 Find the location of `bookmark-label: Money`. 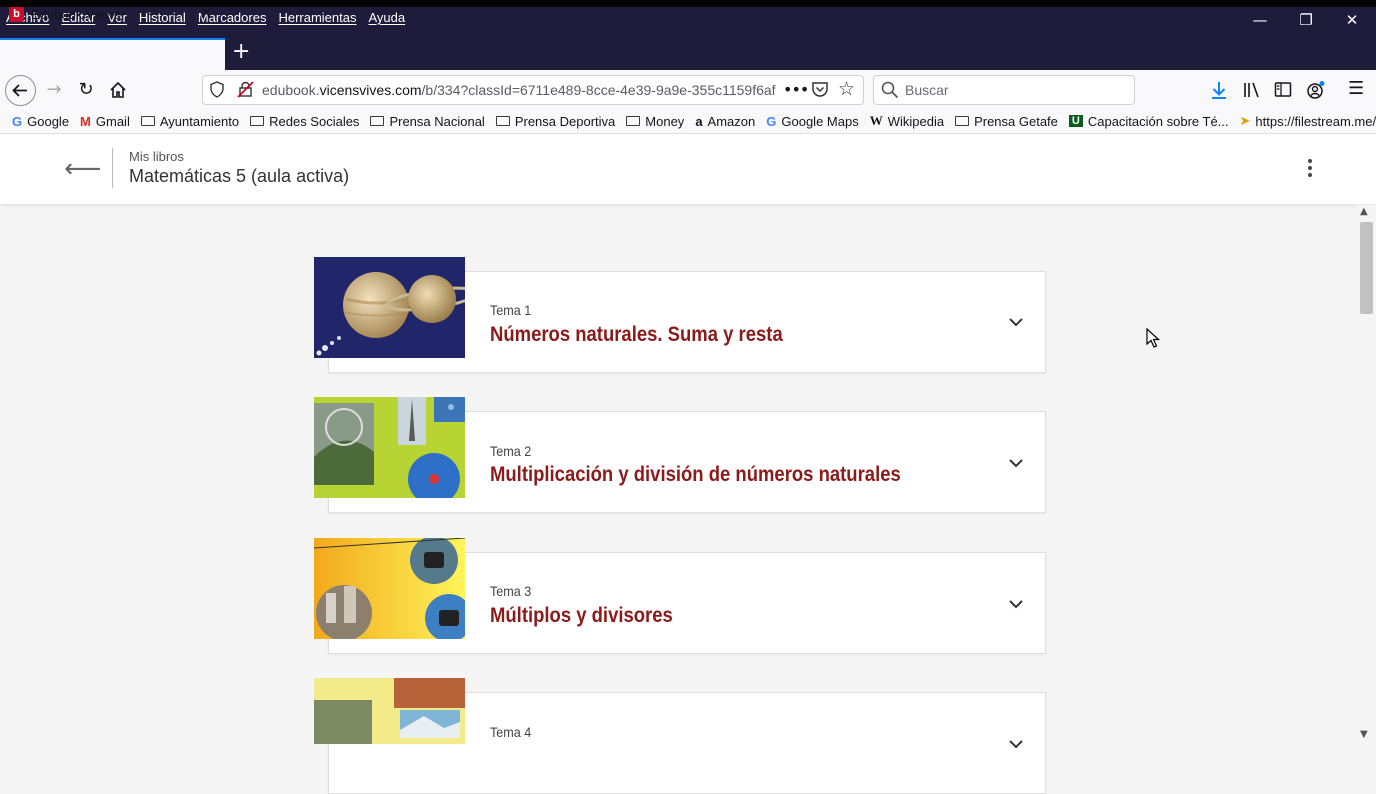

bookmark-label: Money is located at coordinates (665, 121).